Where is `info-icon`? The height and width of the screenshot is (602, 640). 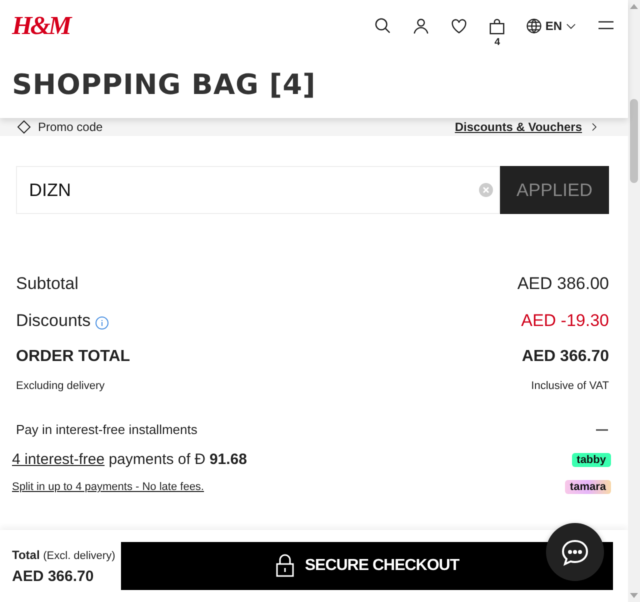
info-icon is located at coordinates (101, 323).